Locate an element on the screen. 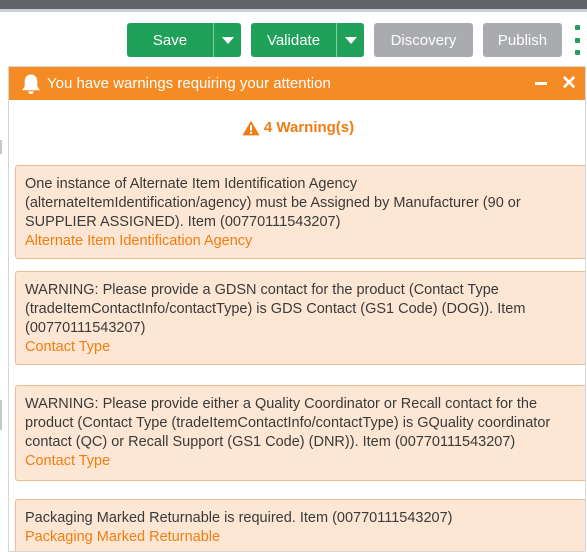 The height and width of the screenshot is (552, 587). save-split-button: Save is located at coordinates (184, 40).